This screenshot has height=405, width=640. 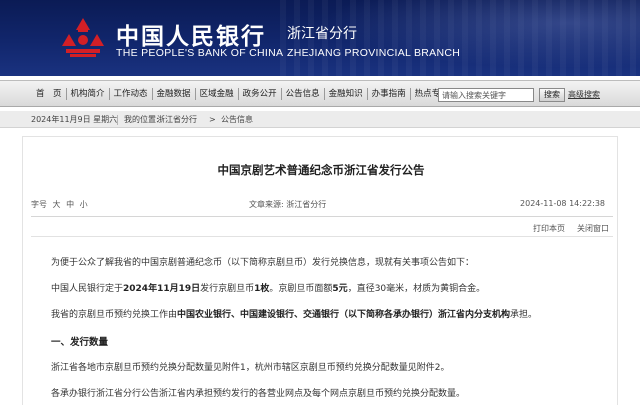 What do you see at coordinates (549, 228) in the screenshot?
I see `print-page-link: 打印本页` at bounding box center [549, 228].